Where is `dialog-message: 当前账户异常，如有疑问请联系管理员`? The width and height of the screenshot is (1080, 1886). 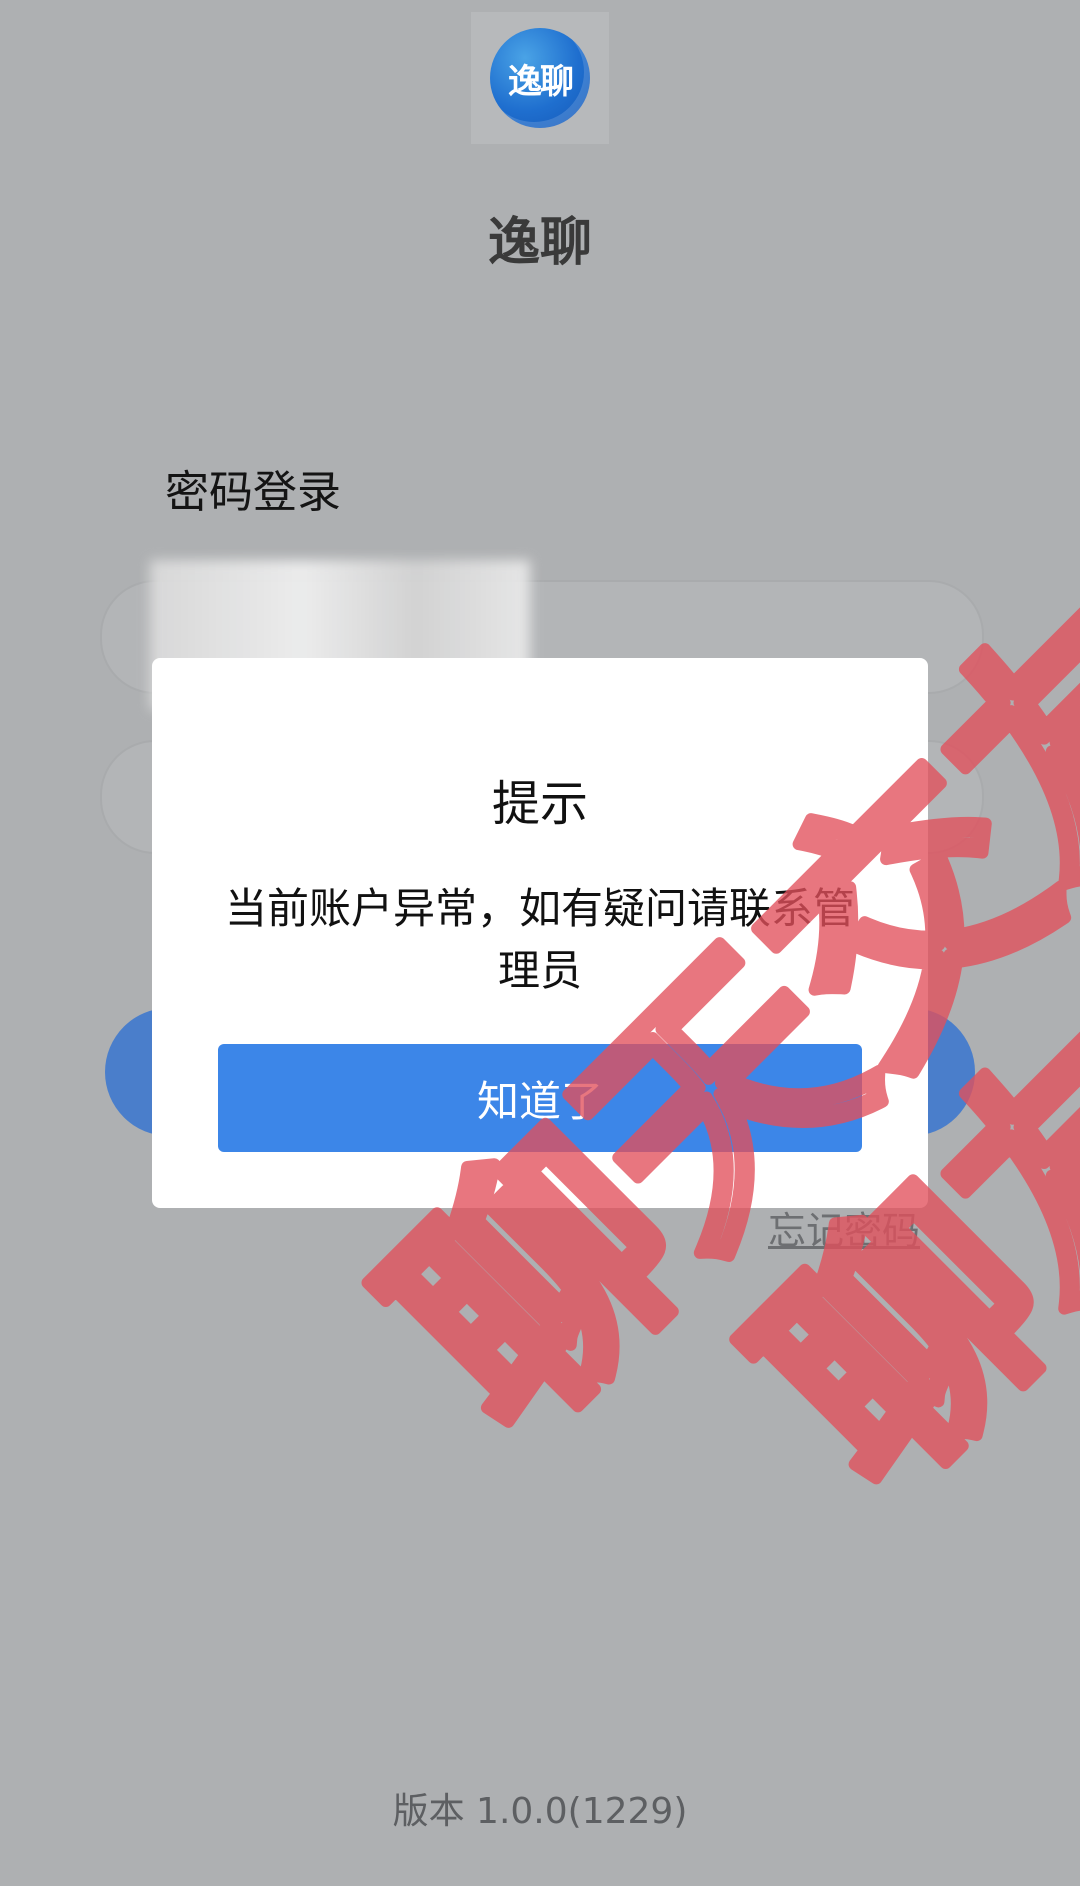
dialog-message: 当前账户异常，如有疑问请联系管理员 is located at coordinates (539, 939).